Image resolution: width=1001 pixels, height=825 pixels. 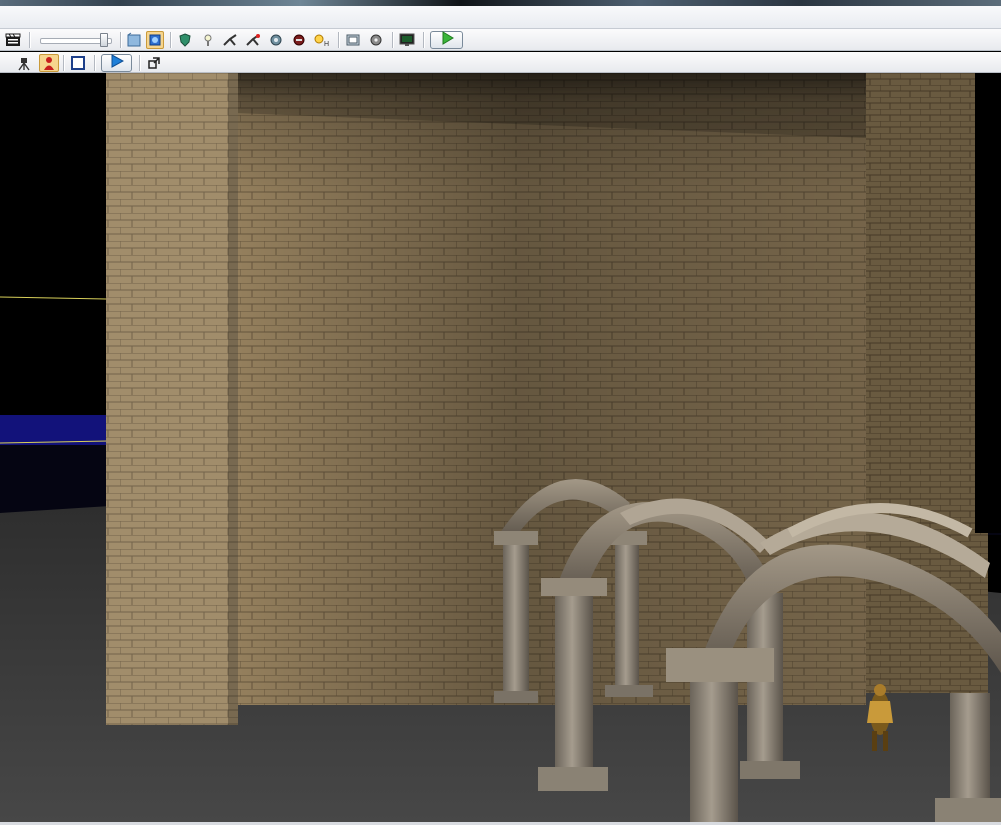 I want to click on editor-toolbar-top: H, so click(x=500, y=40).